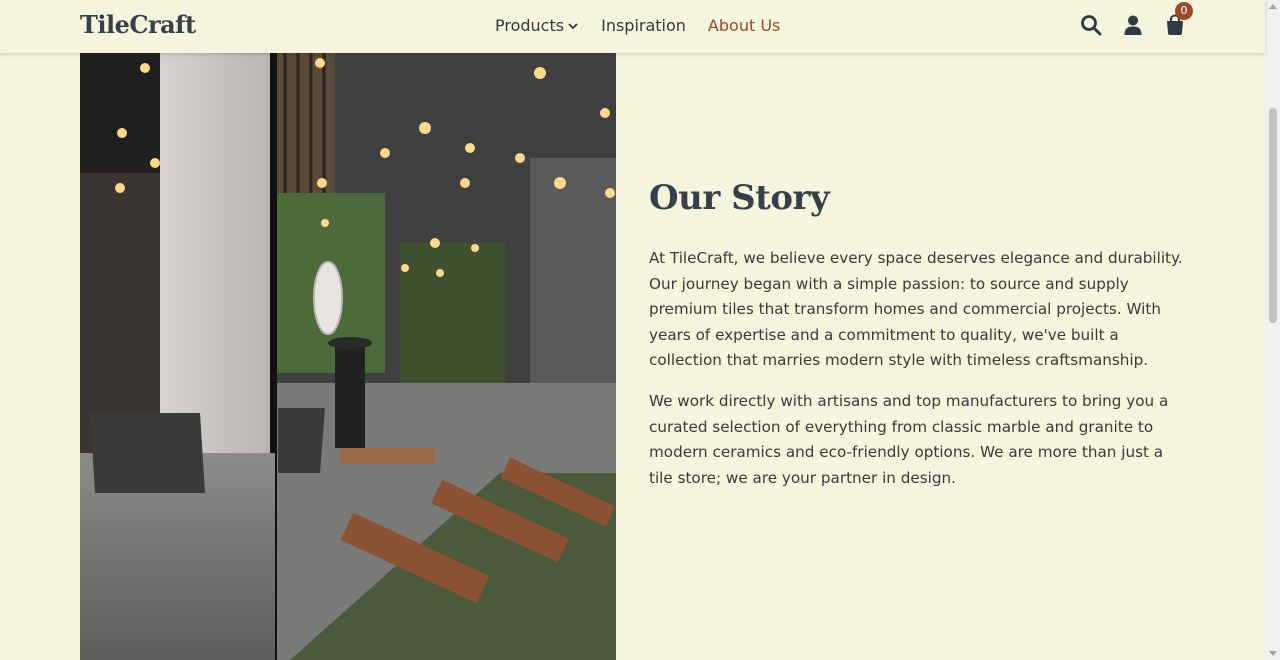 The width and height of the screenshot is (1280, 660). I want to click on search-button, so click(1091, 25).